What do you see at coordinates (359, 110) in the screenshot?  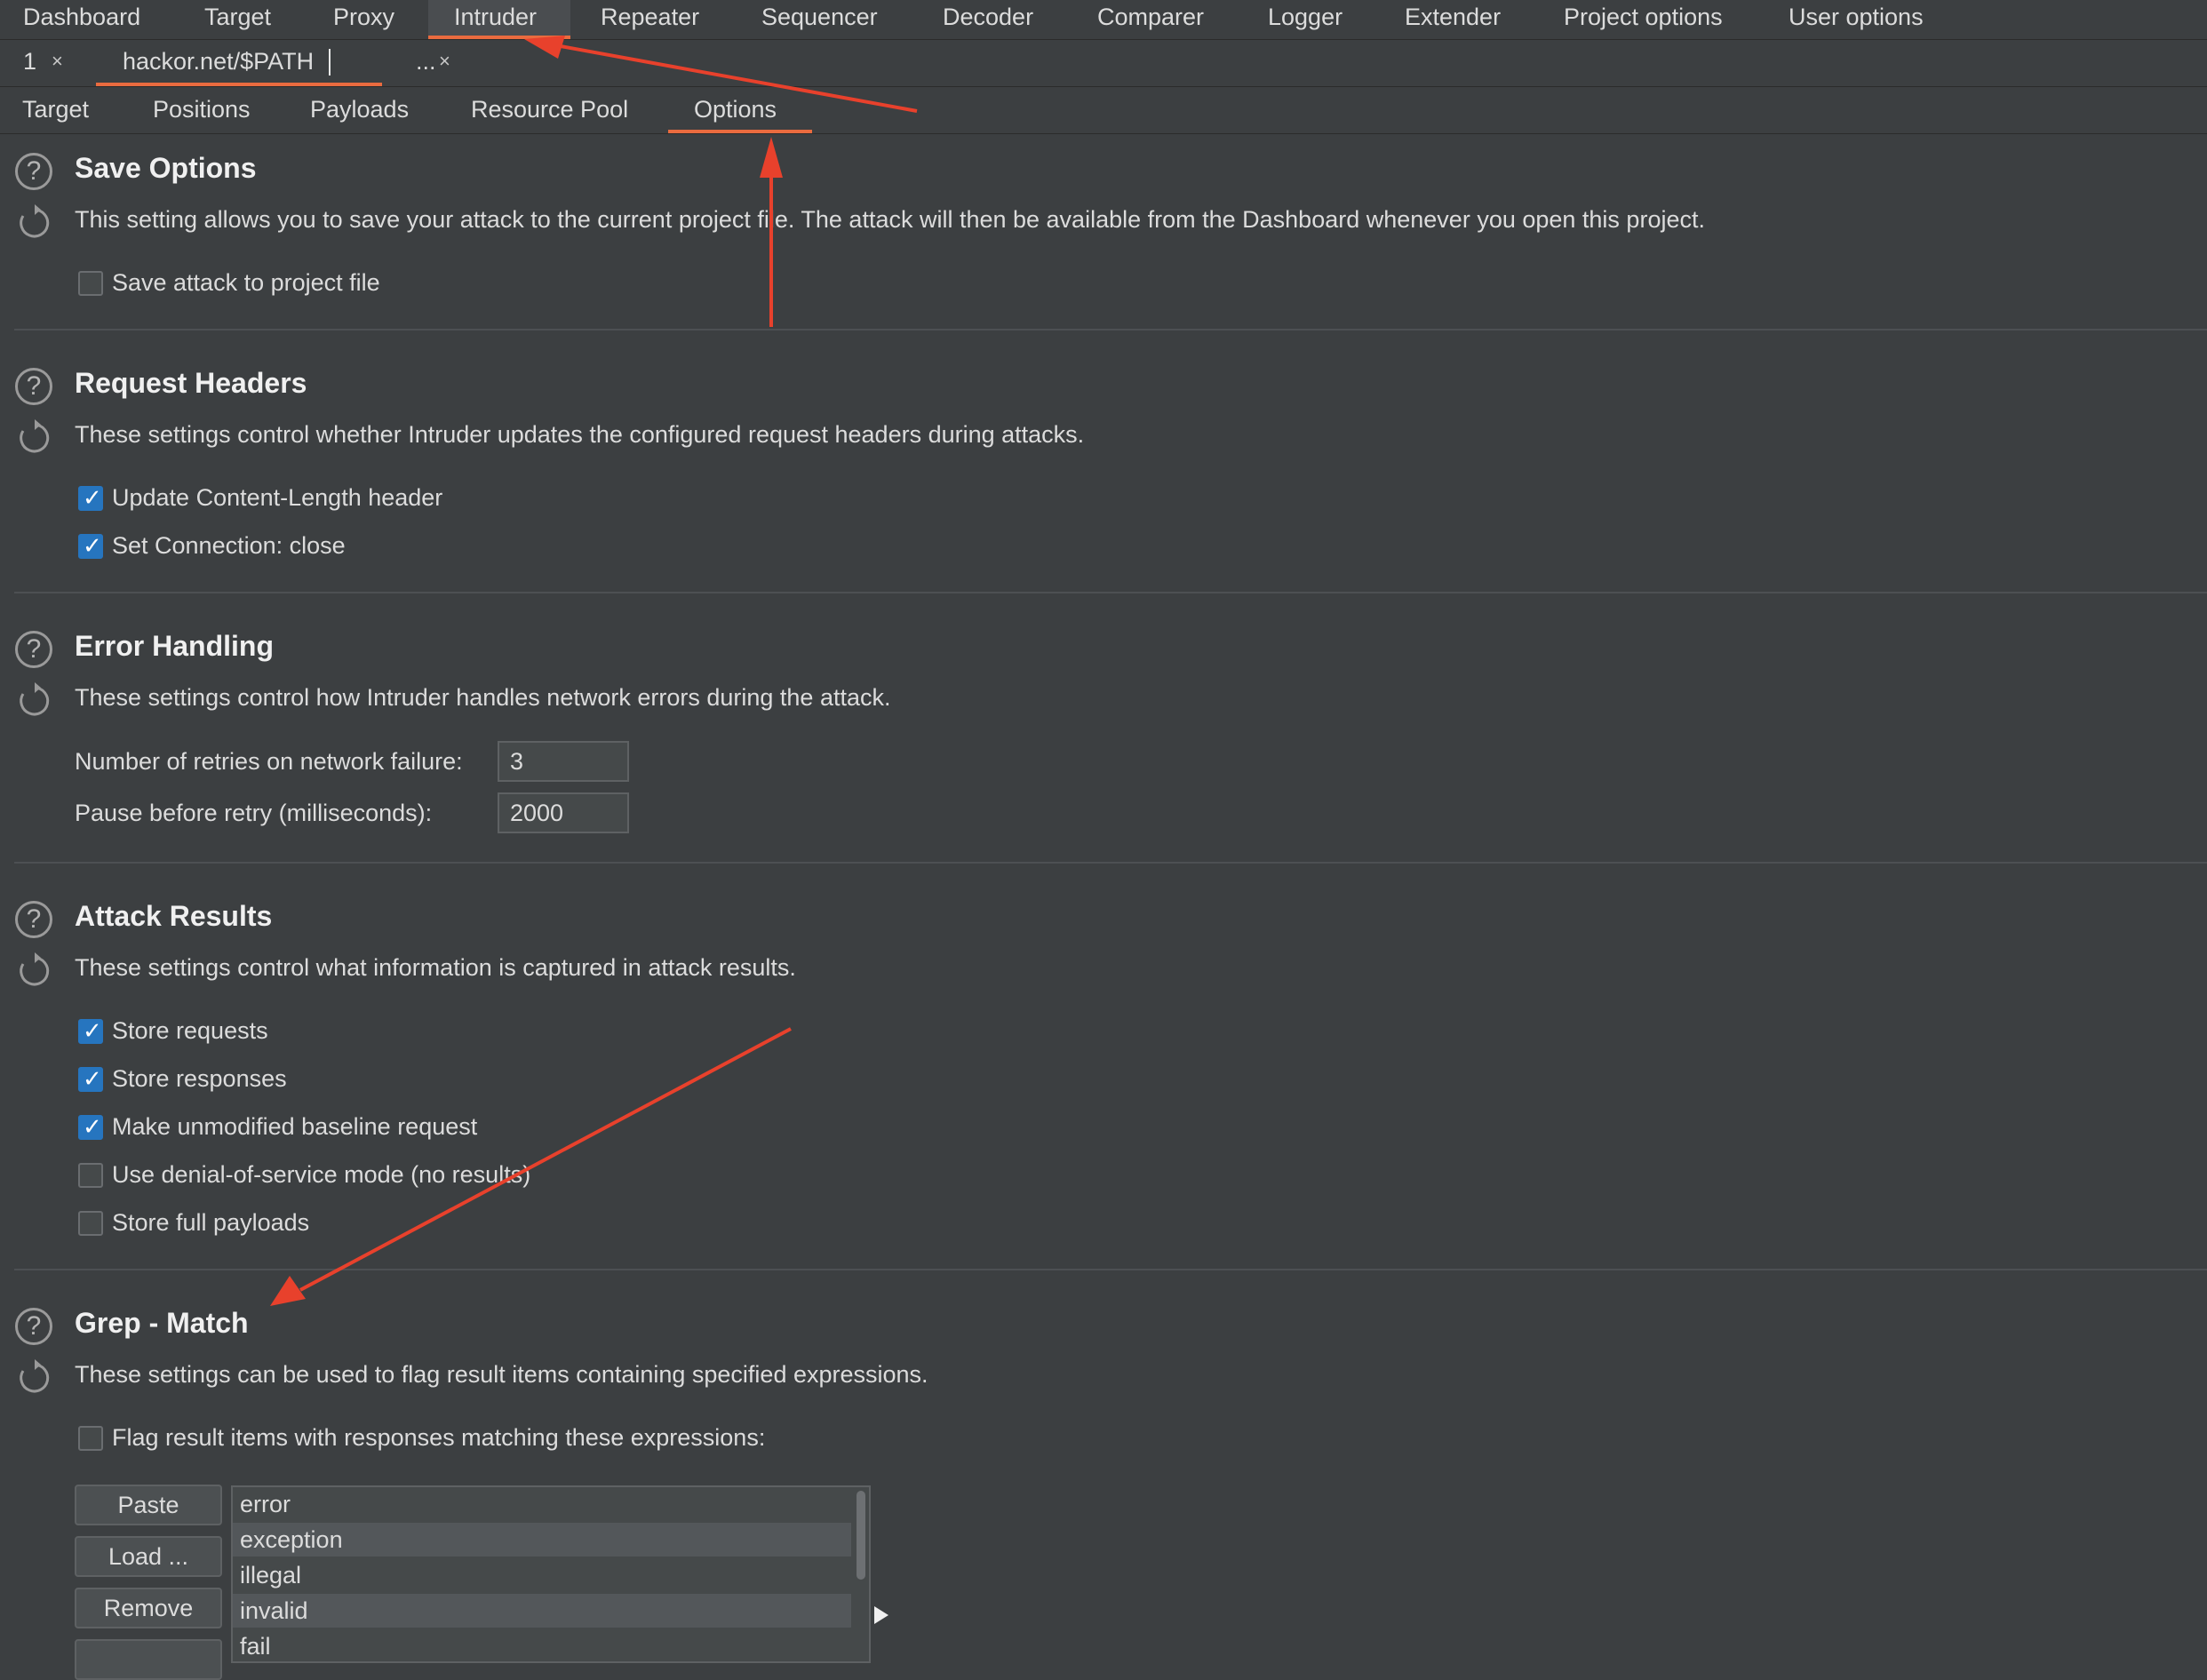 I see `subtab-payloads: Payloads` at bounding box center [359, 110].